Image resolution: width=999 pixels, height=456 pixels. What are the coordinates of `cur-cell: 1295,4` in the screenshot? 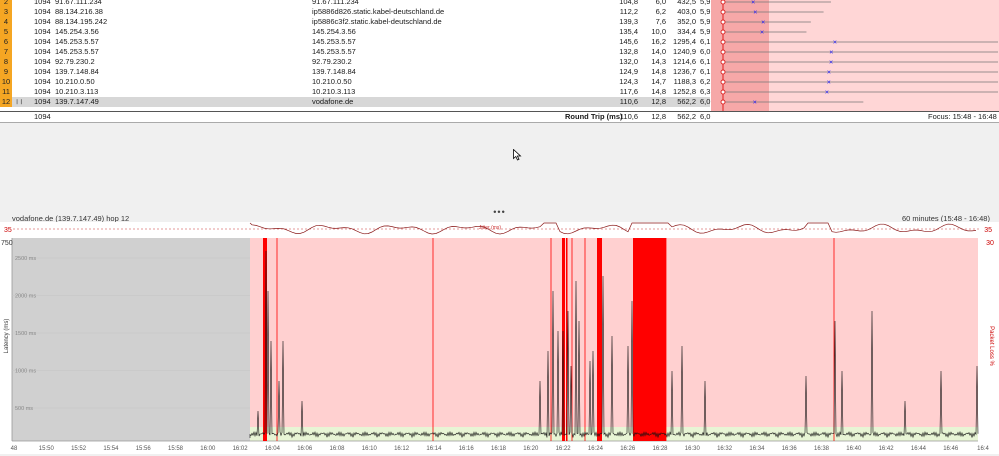 It's located at (684, 41).